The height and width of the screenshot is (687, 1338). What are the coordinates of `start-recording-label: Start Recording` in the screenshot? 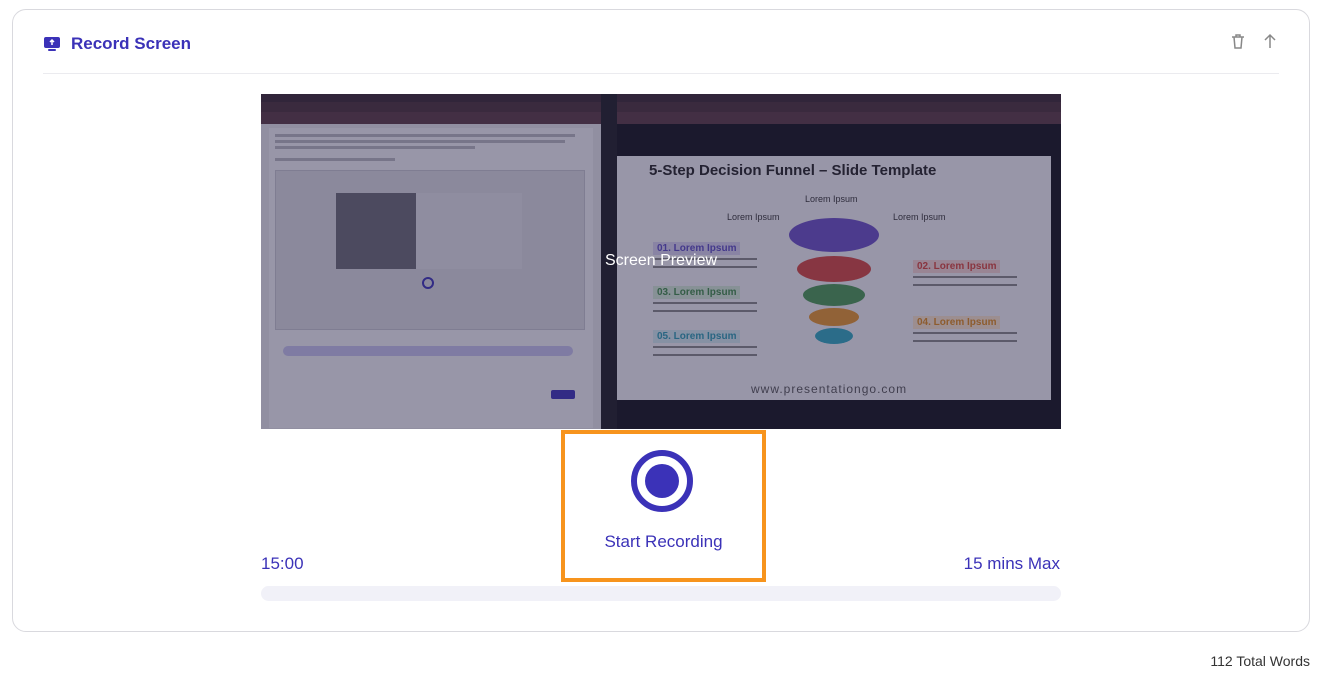 It's located at (663, 542).